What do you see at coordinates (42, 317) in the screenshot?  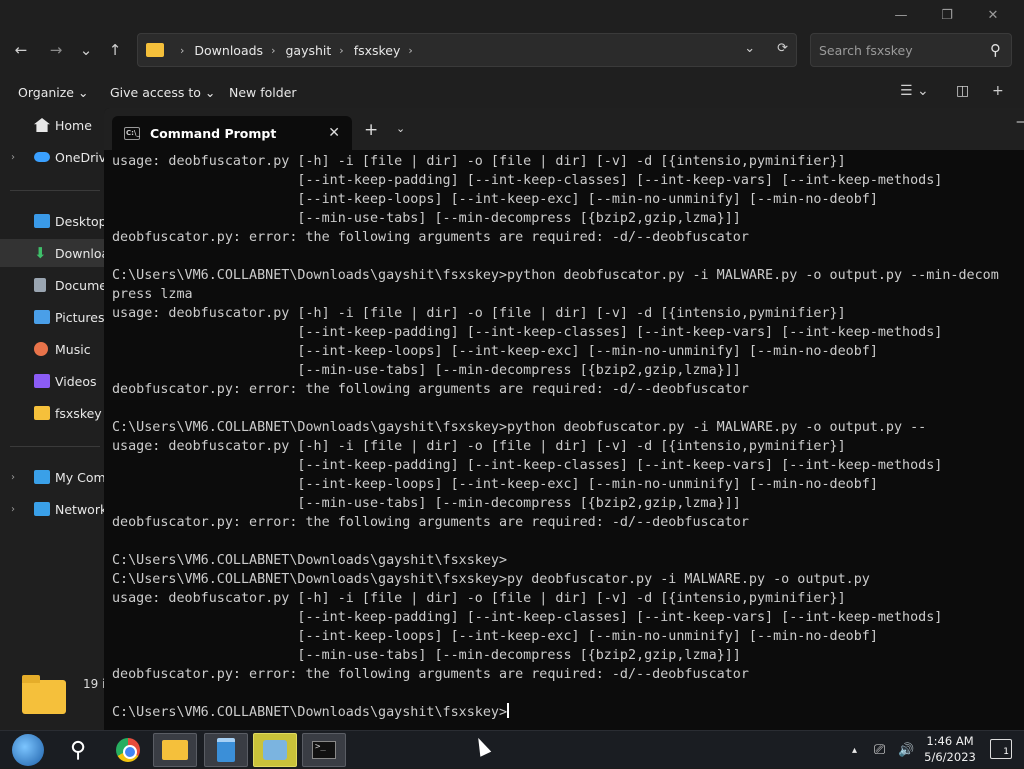 I see `picture-icon` at bounding box center [42, 317].